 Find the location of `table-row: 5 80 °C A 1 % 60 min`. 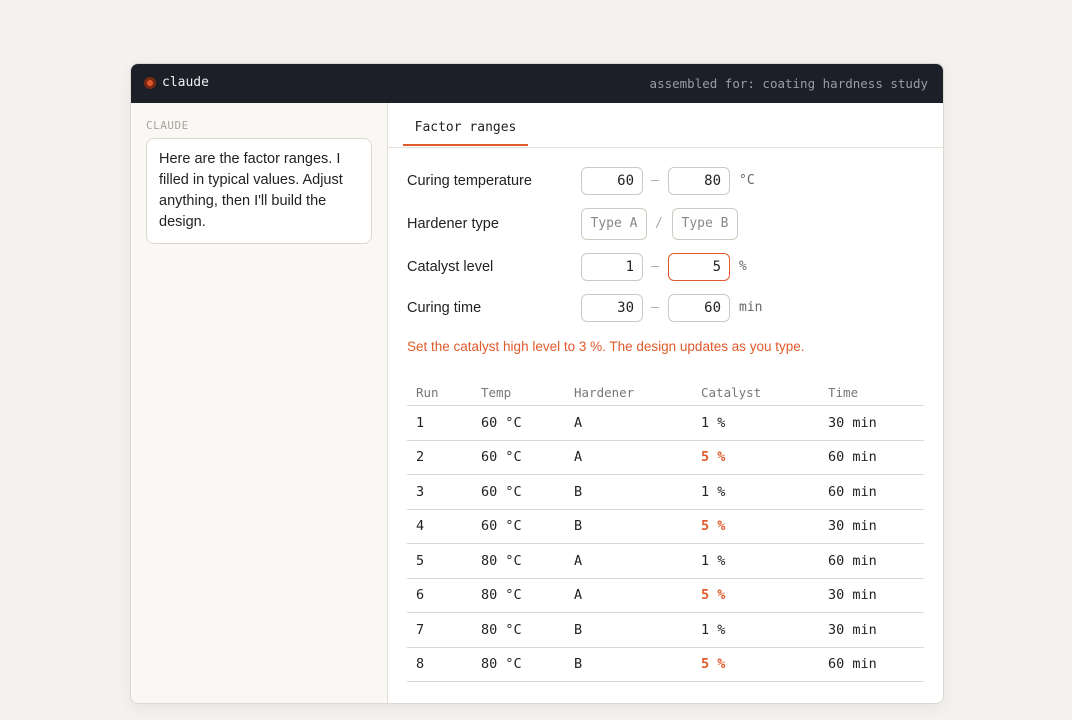

table-row: 5 80 °C A 1 % 60 min is located at coordinates (665, 561).